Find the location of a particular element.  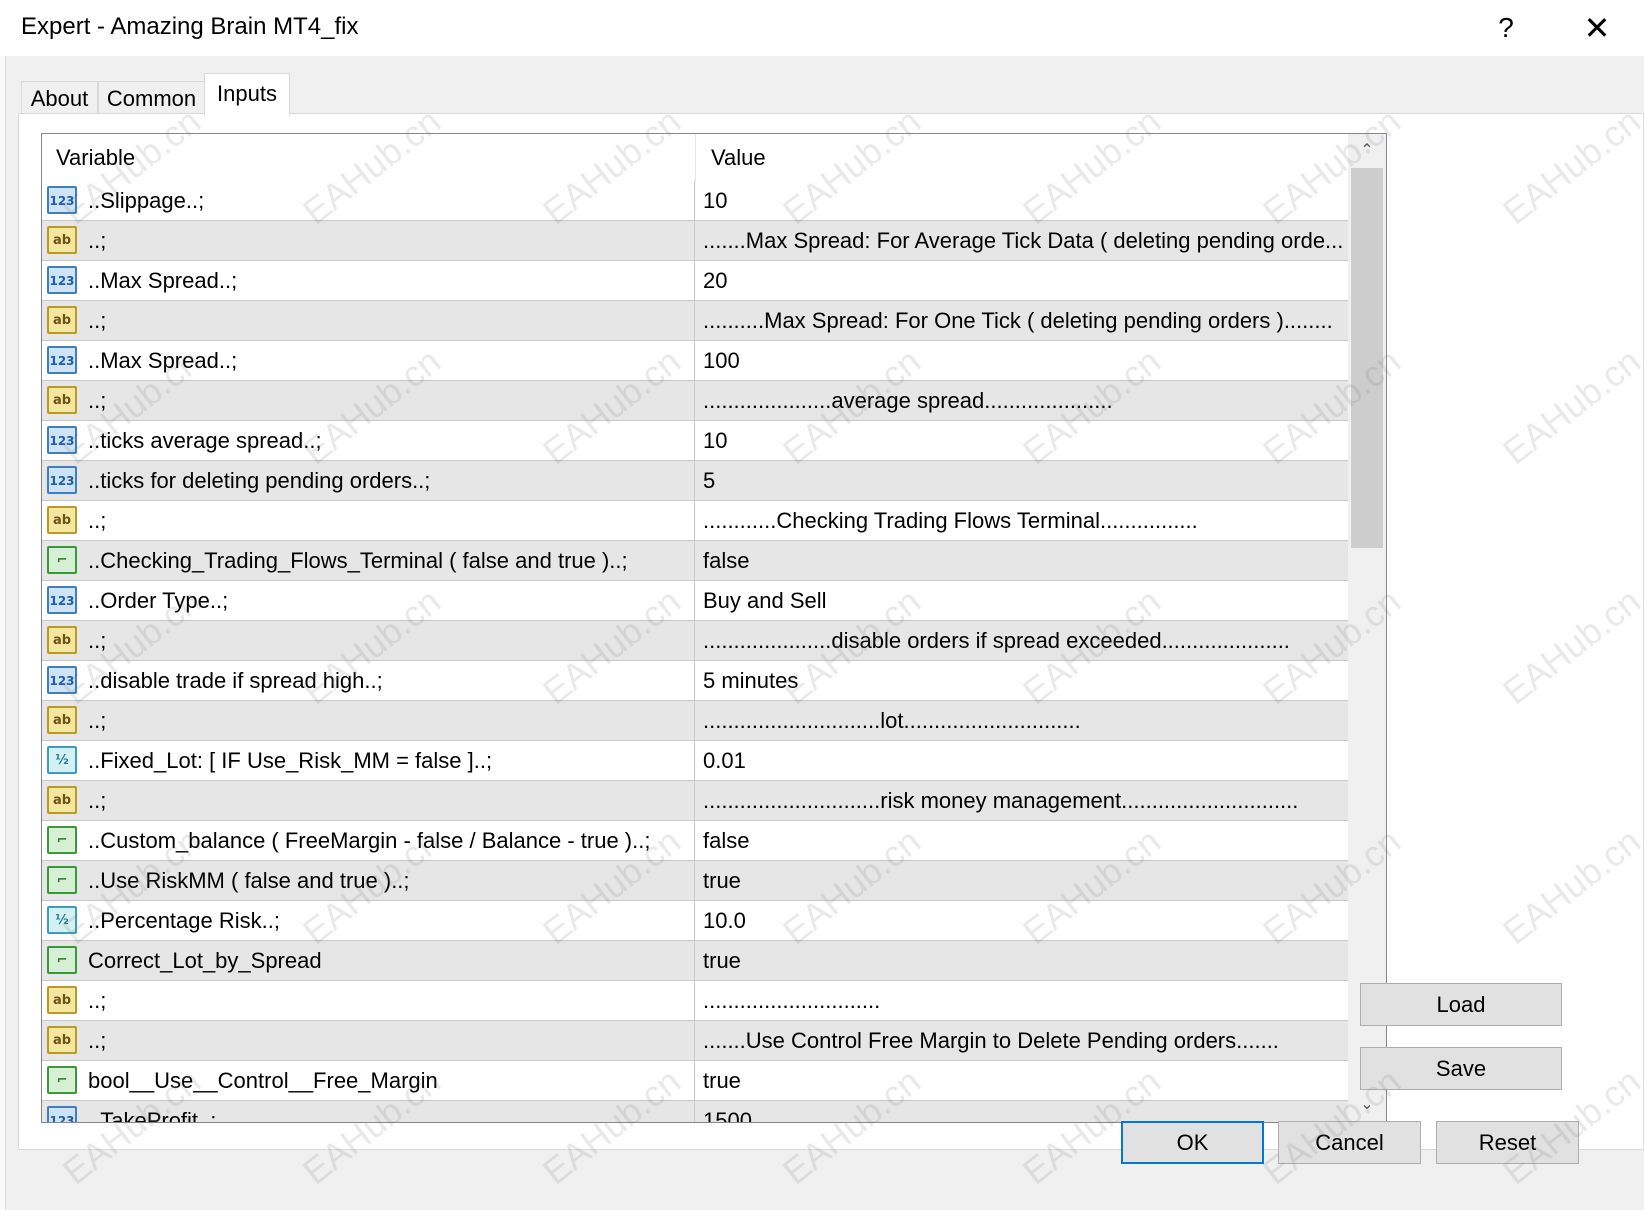

column-header-variable: Variable is located at coordinates (95, 158).